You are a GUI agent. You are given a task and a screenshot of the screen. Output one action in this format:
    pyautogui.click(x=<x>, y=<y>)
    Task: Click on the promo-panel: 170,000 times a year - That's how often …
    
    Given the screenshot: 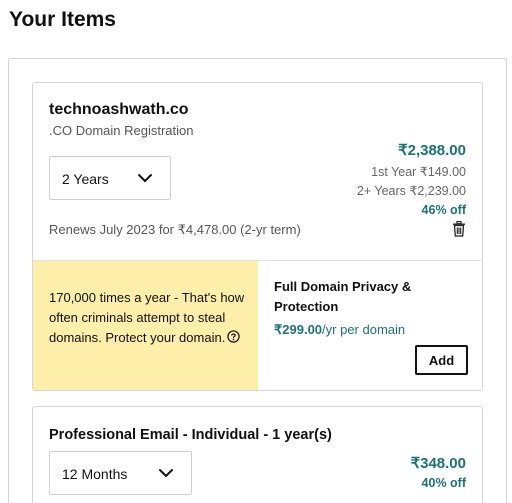 What is the action you would take?
    pyautogui.click(x=145, y=325)
    